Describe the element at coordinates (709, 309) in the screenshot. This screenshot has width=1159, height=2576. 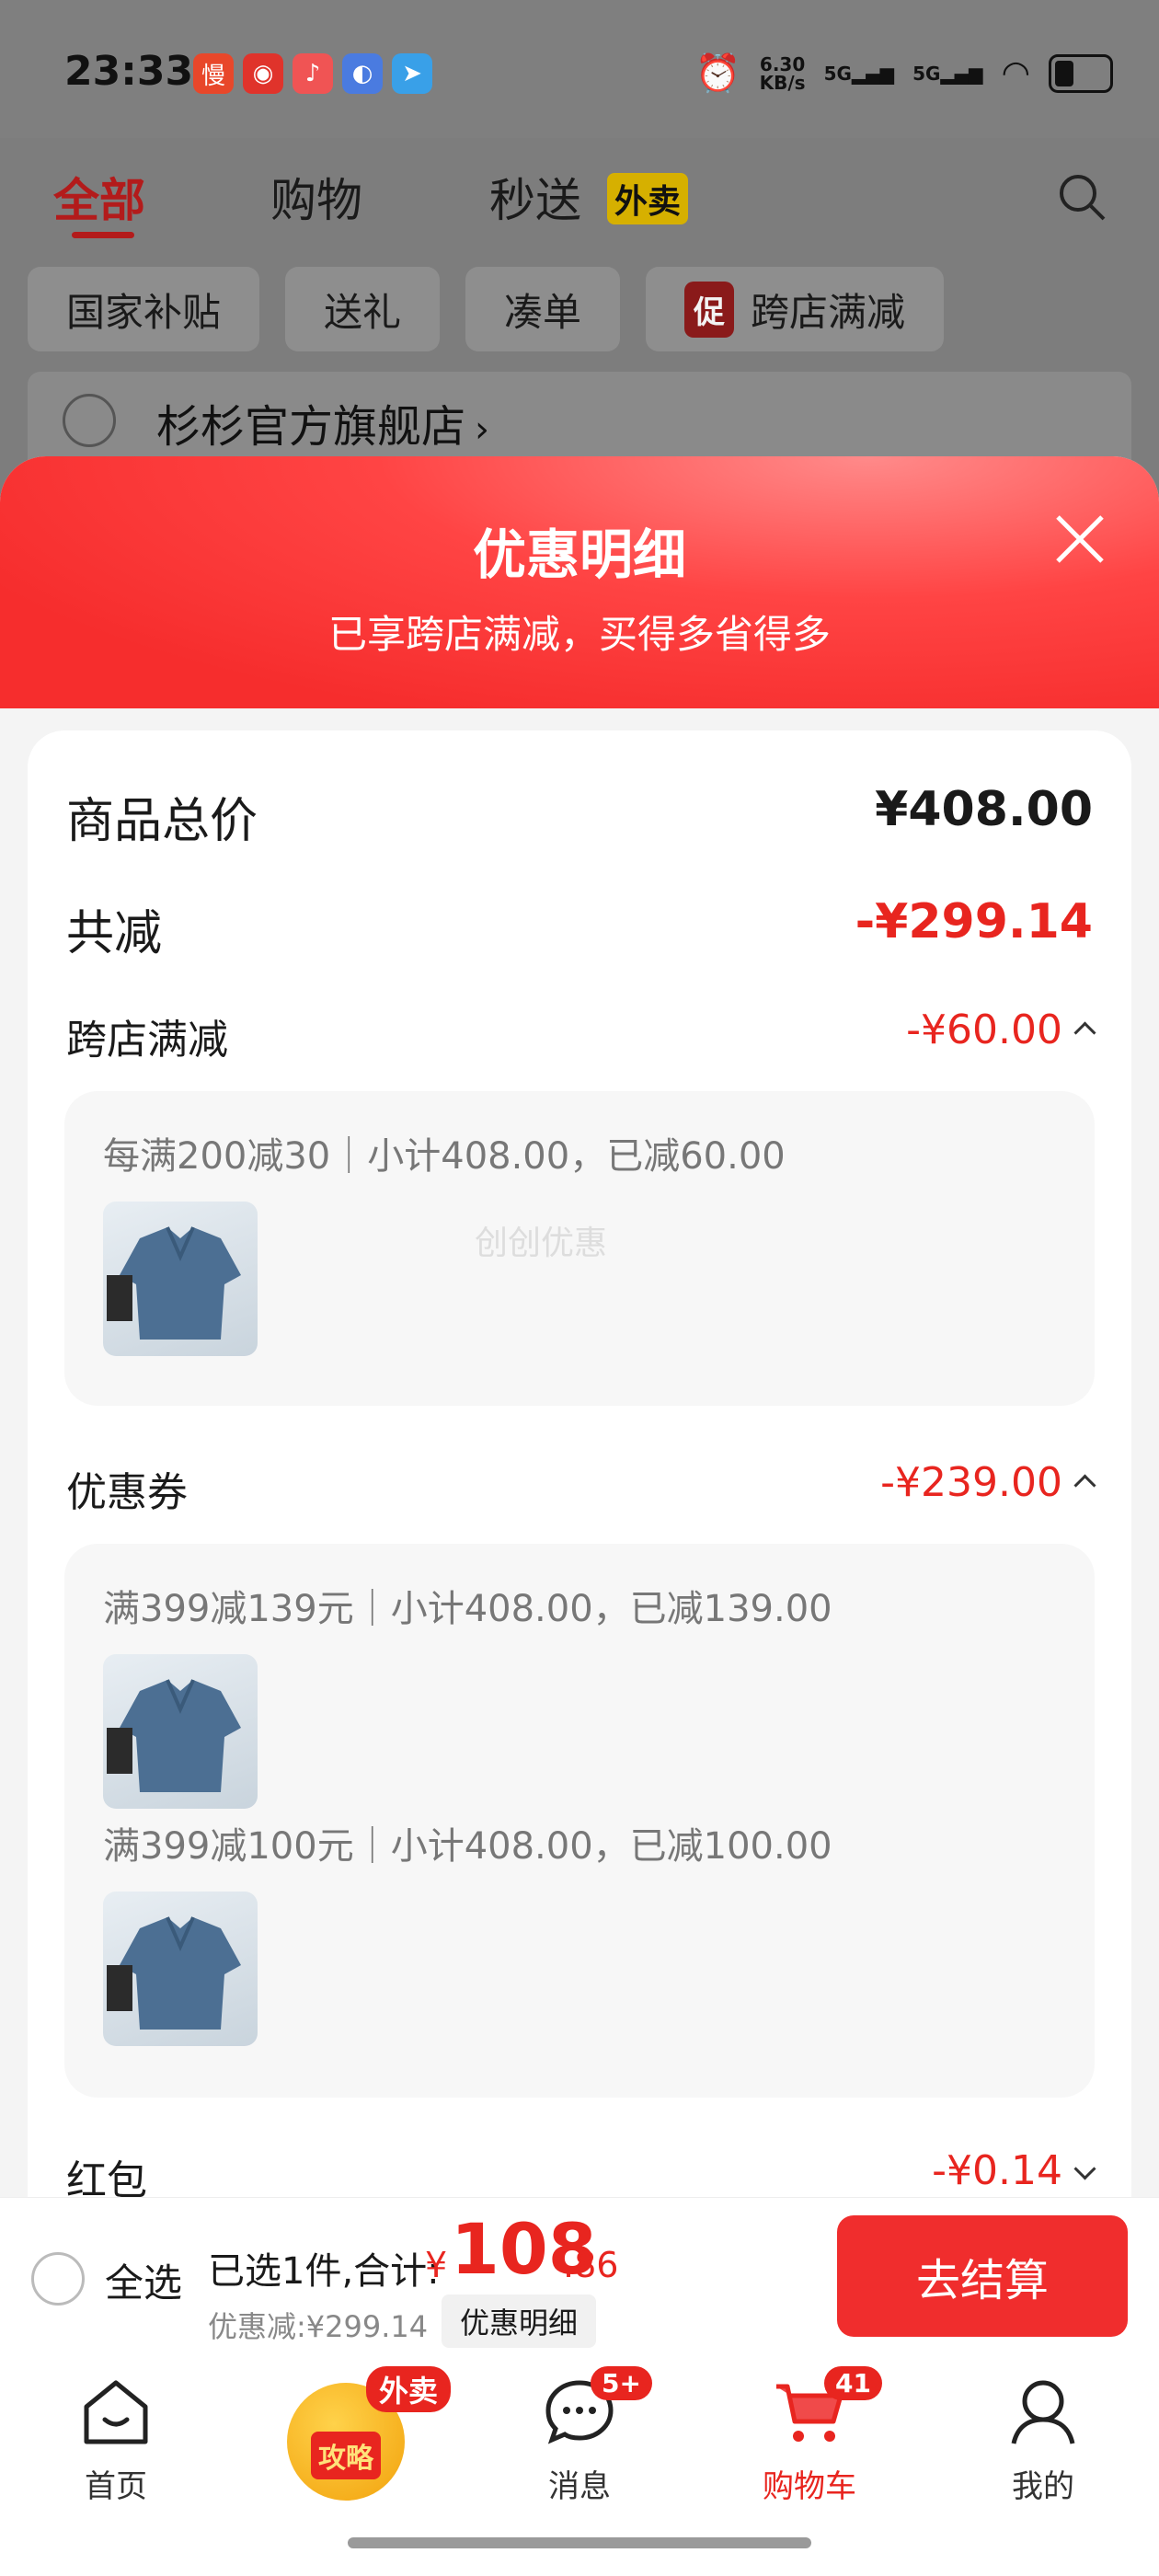
I see `promo-icon: 促` at that location.